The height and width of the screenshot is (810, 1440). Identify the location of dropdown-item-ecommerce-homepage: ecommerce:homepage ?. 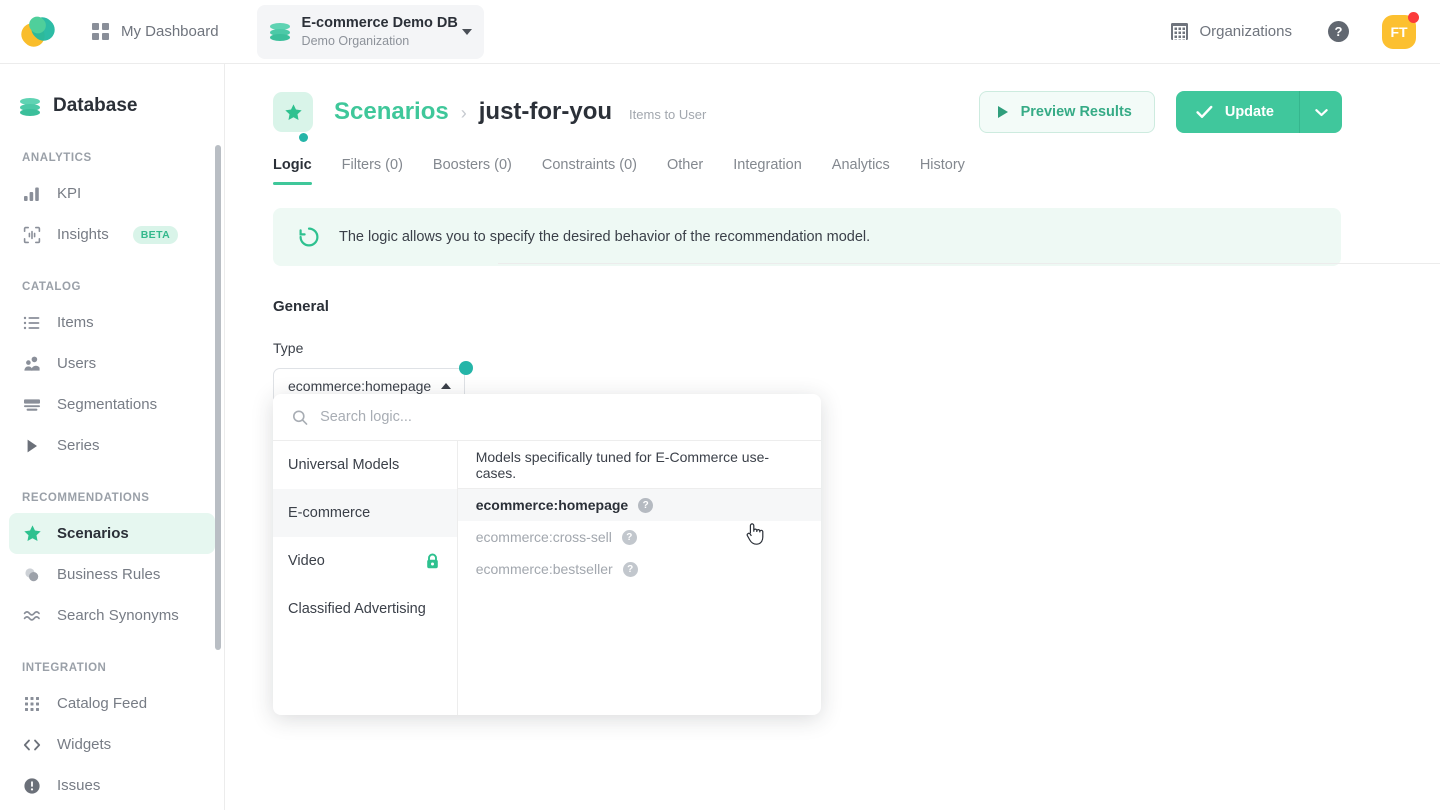
(639, 505).